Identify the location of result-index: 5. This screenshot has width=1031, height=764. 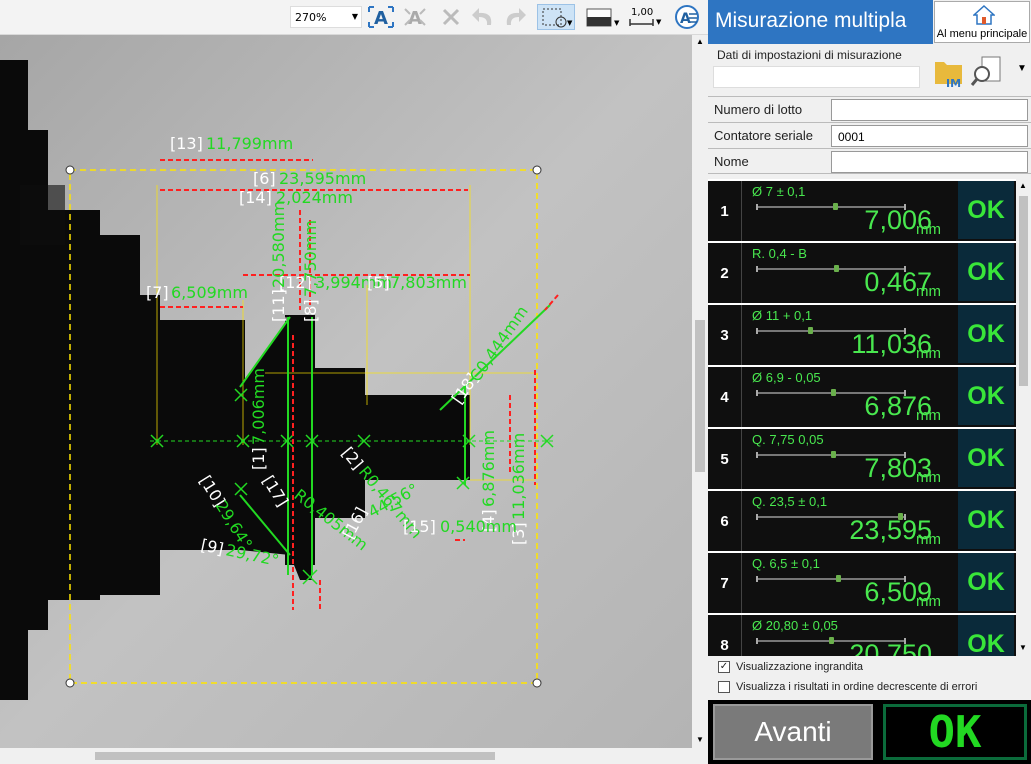
(725, 459).